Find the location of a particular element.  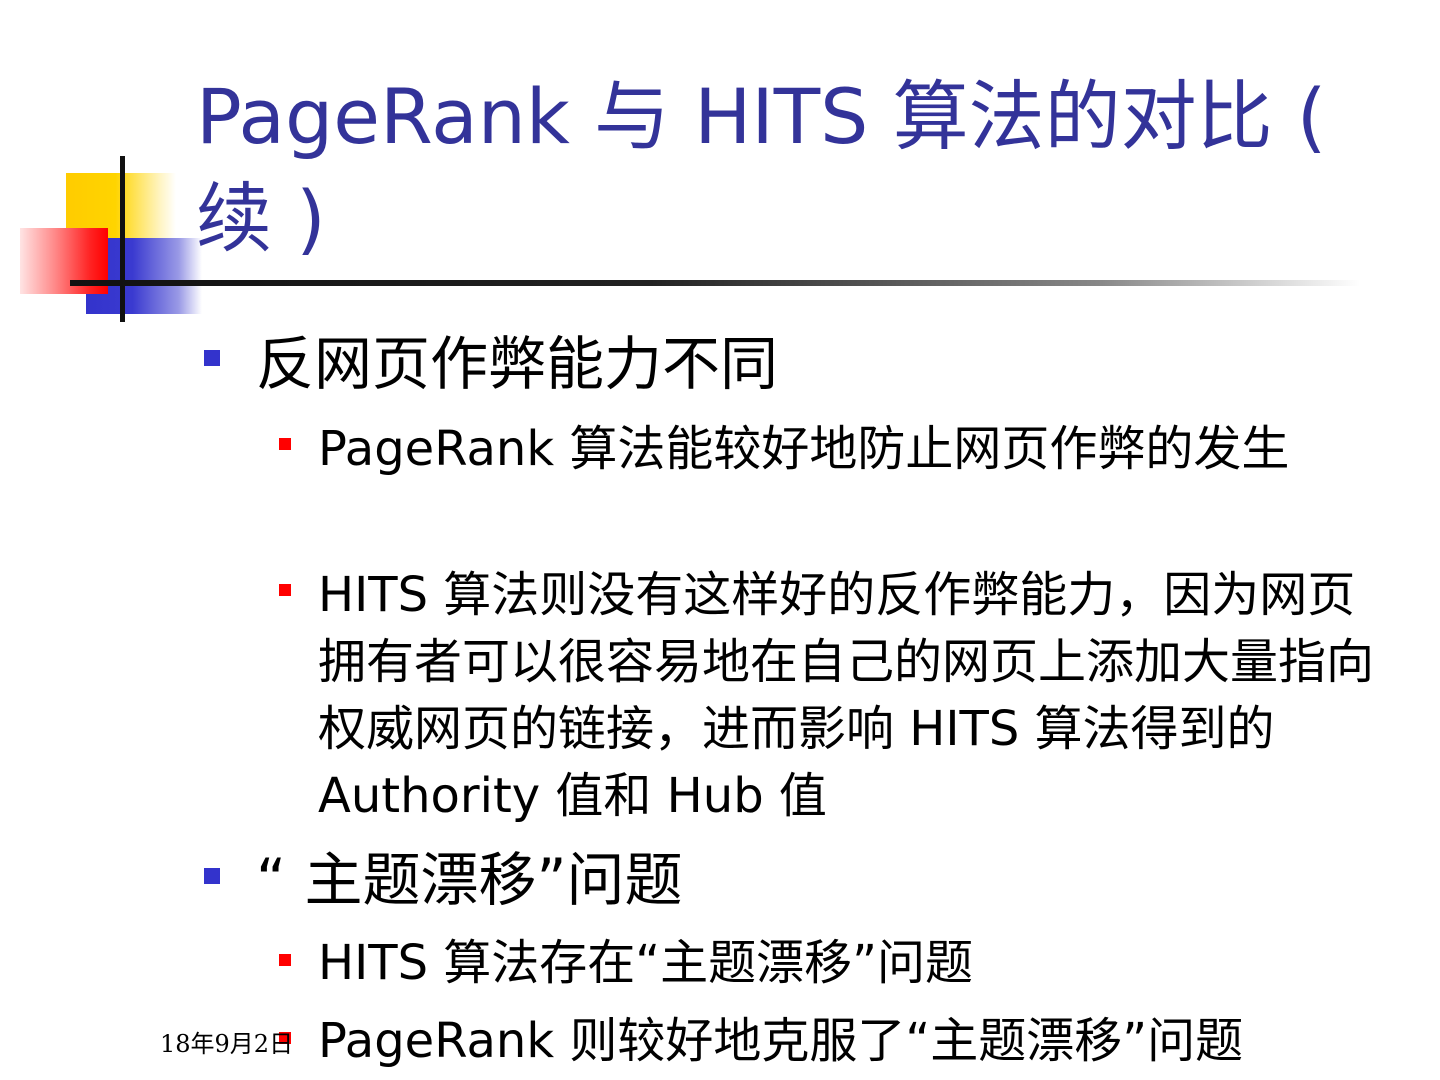

bullet-text: PageRank 则较好地克服了“主题漂移”问题 is located at coordinates (781, 1041).